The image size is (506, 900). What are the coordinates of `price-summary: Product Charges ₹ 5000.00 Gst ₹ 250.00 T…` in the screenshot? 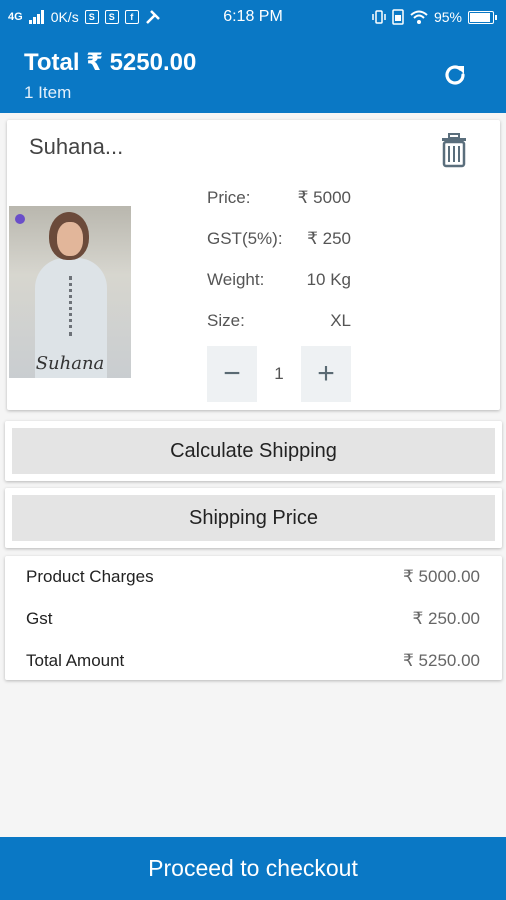 It's located at (253, 618).